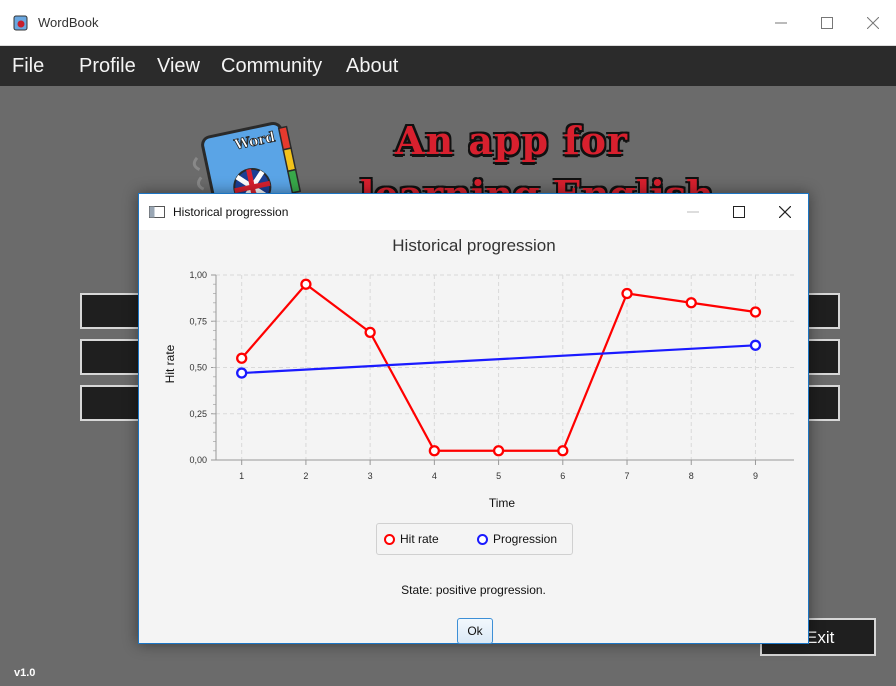  Describe the element at coordinates (241, 476) in the screenshot. I see `x-tick-label: 1` at that location.